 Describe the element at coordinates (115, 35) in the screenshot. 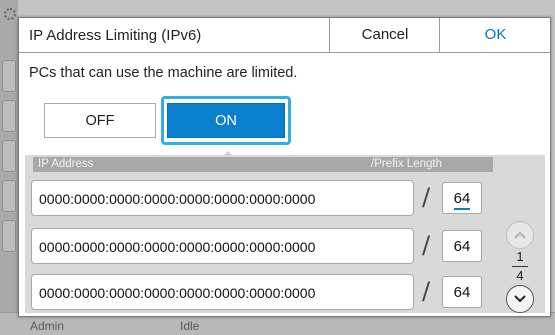

I see `dialog-title: IP Address Limiting (IPv6)` at that location.